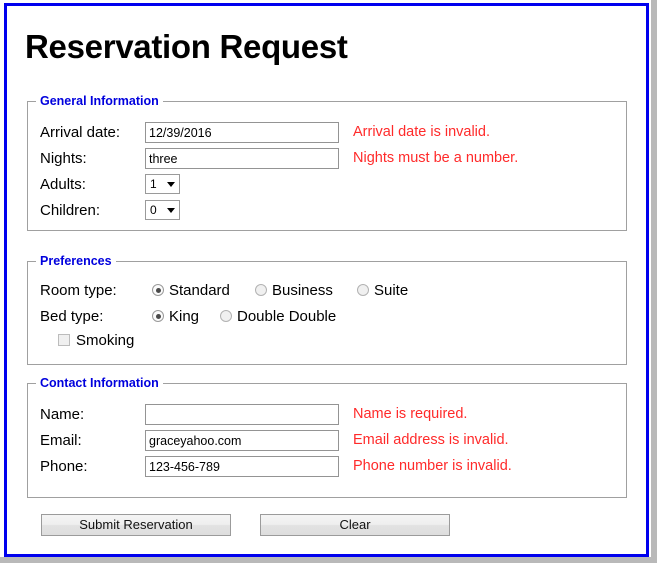 This screenshot has width=657, height=563. I want to click on room-type-option-business-label: Business, so click(302, 290).